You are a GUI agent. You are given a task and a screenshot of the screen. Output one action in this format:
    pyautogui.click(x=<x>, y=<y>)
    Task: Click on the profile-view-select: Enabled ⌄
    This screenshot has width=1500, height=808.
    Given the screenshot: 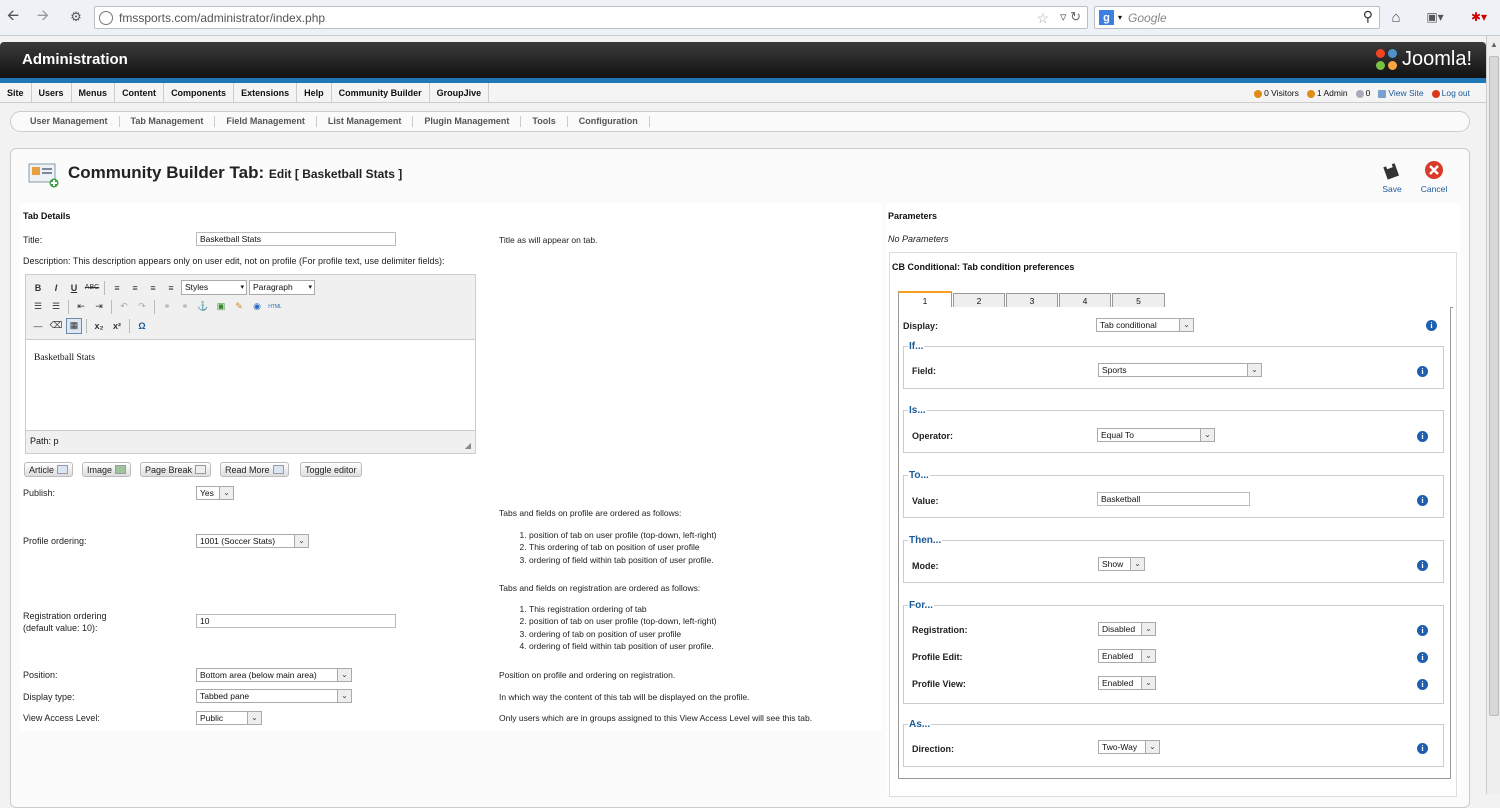 What is the action you would take?
    pyautogui.click(x=1127, y=683)
    